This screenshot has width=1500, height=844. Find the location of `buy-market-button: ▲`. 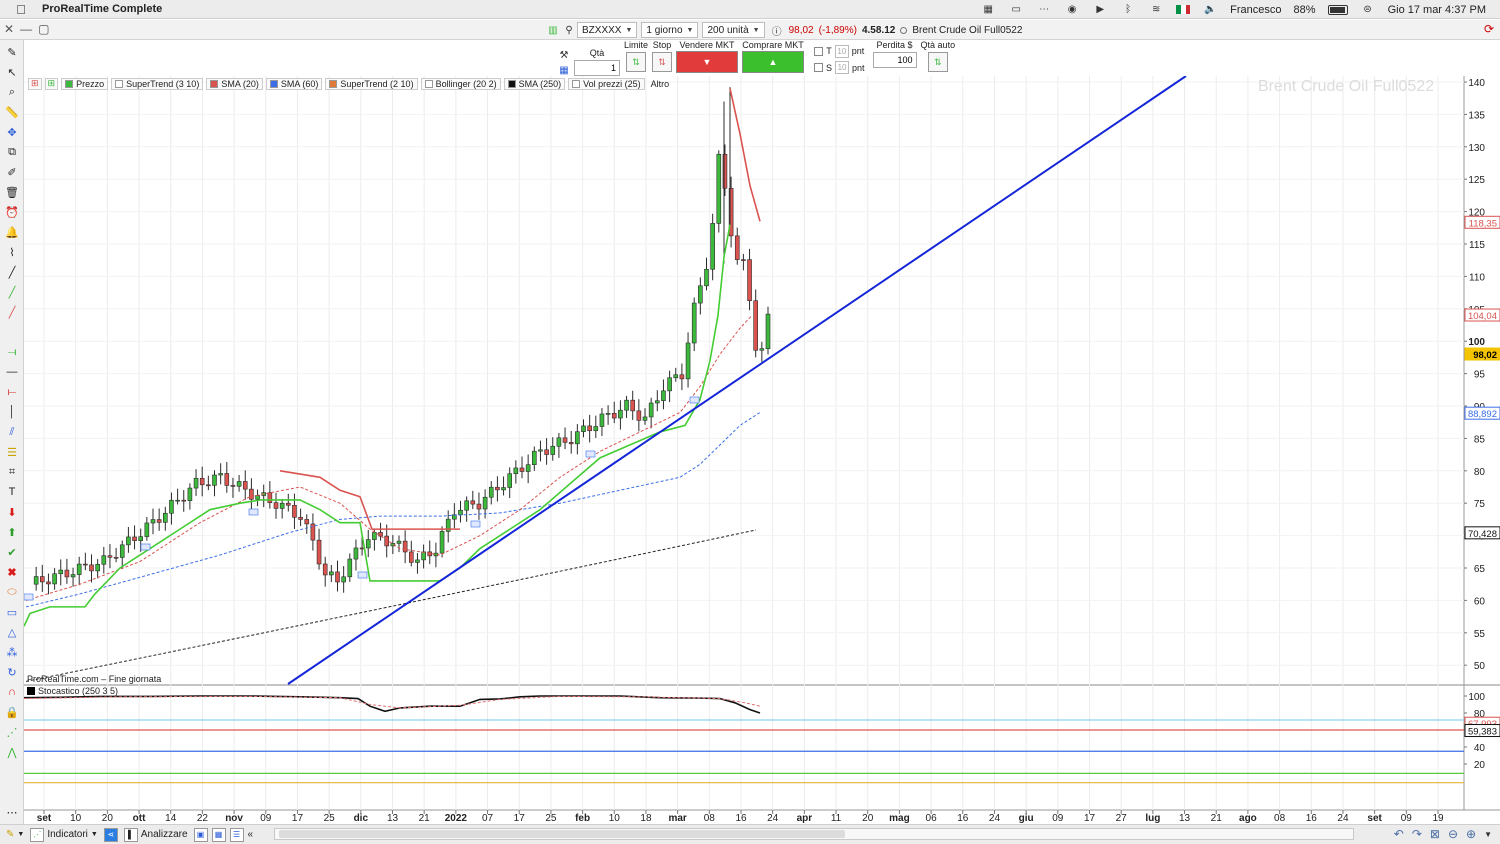

buy-market-button: ▲ is located at coordinates (773, 62).